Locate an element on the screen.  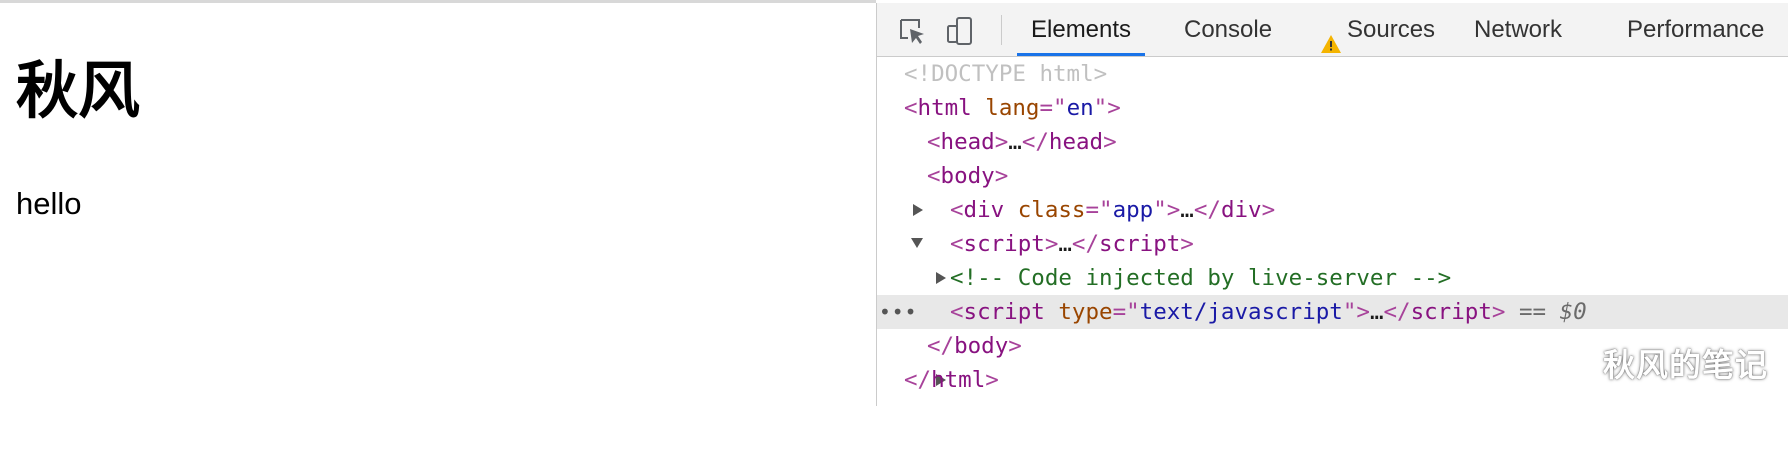
page-heading: 秋风 is located at coordinates (78, 90).